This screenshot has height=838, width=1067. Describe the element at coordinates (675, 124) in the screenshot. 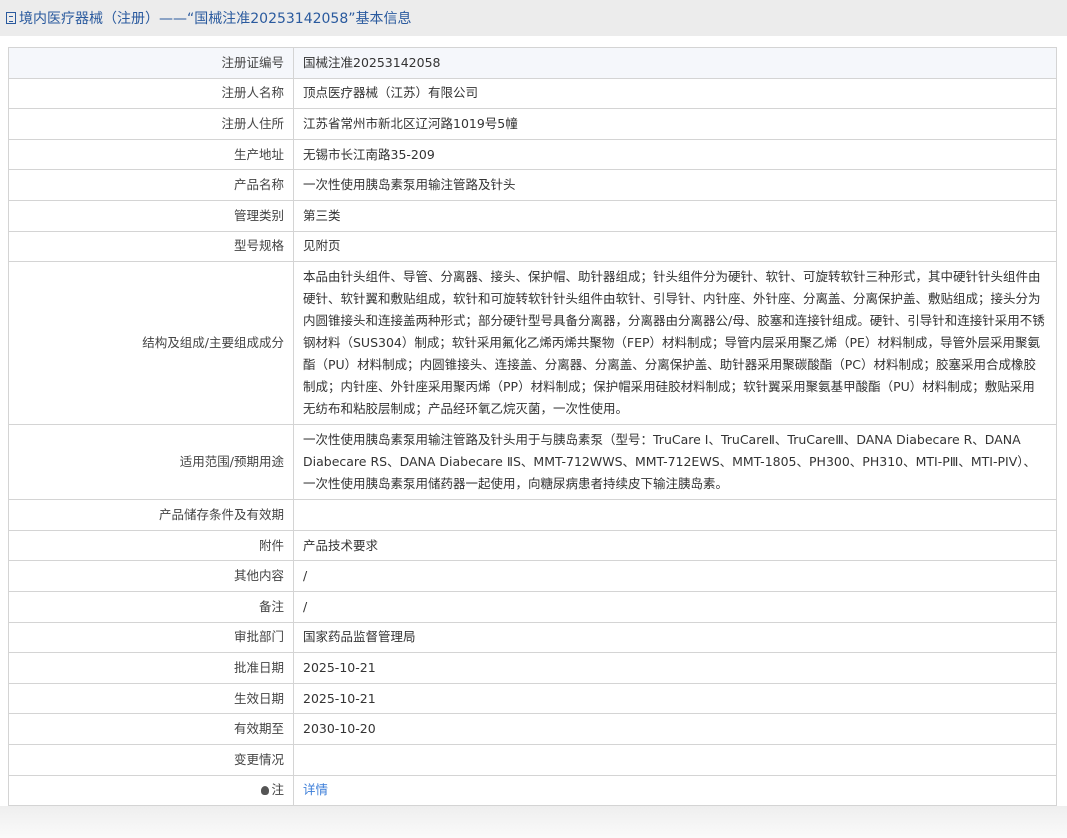

I see `row-value: 江苏省常州市新北区辽河路1019号5幢` at that location.